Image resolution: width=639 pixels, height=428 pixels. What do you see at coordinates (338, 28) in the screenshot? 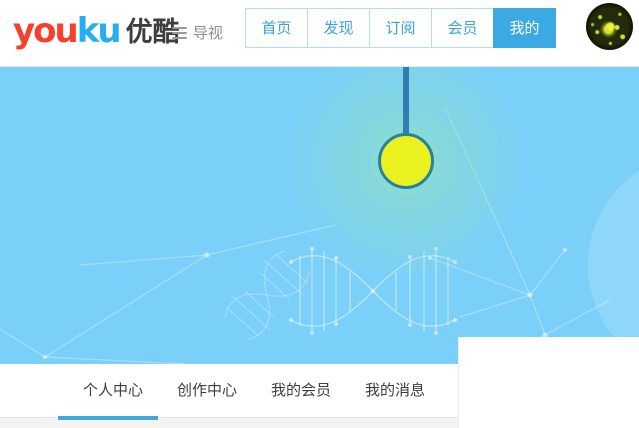
I see `nav-tab-discover: 发现` at bounding box center [338, 28].